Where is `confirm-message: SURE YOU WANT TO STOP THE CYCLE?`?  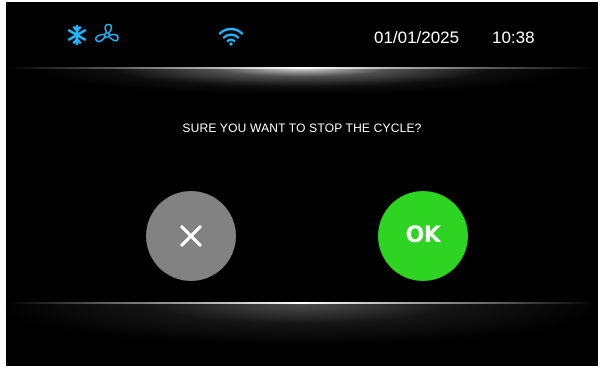 confirm-message: SURE YOU WANT TO STOP THE CYCLE? is located at coordinates (302, 128).